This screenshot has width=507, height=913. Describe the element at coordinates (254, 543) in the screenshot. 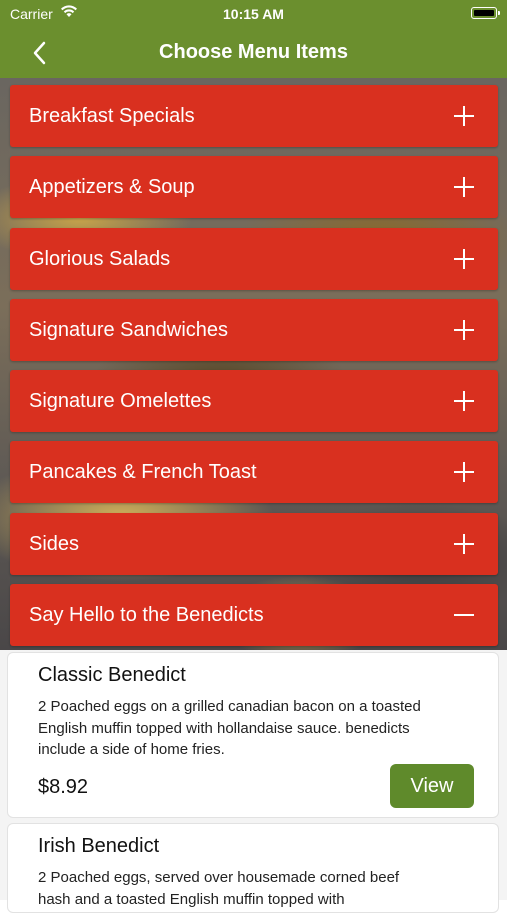

I see `category-sides: Sides` at that location.